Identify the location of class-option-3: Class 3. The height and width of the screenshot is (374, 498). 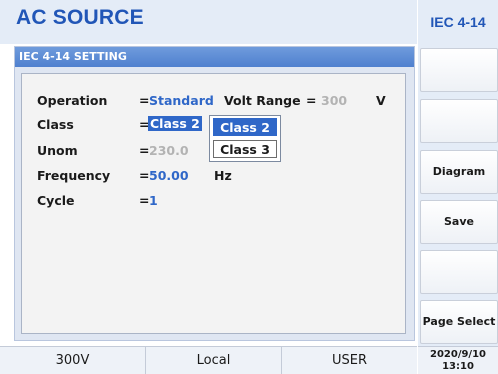
(245, 149).